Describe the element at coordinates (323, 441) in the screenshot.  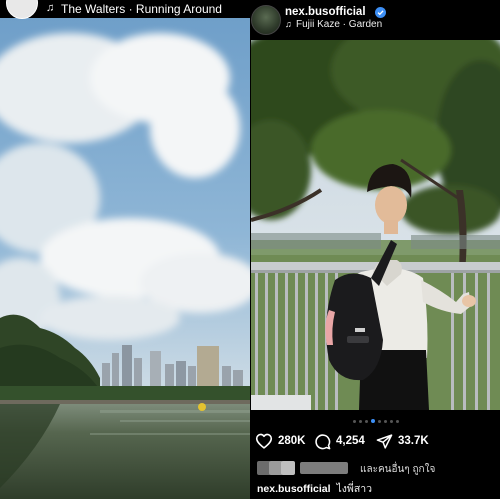
I see `comment-icon` at that location.